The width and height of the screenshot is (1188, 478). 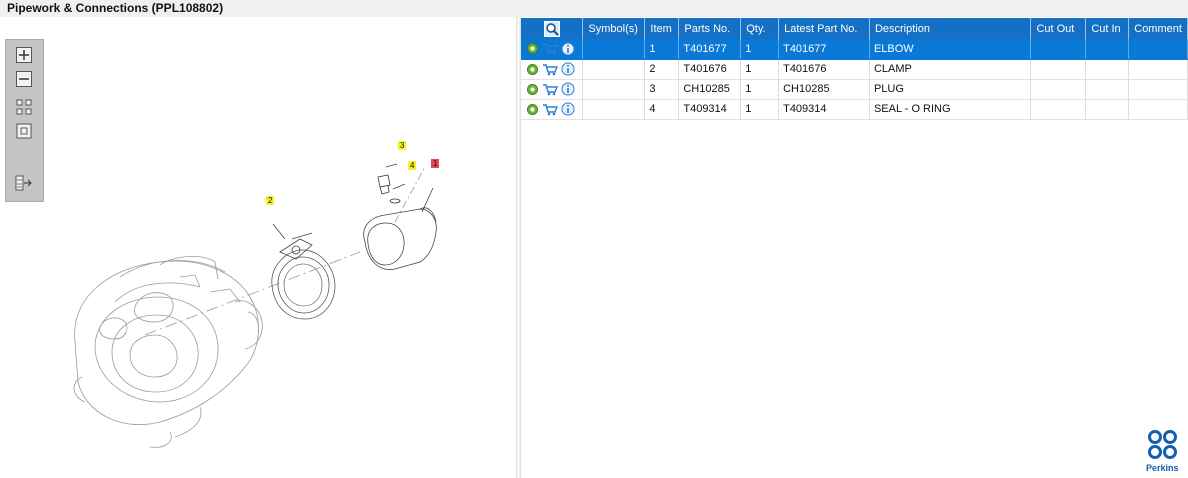 What do you see at coordinates (662, 28) in the screenshot?
I see `column-header-item: Item` at bounding box center [662, 28].